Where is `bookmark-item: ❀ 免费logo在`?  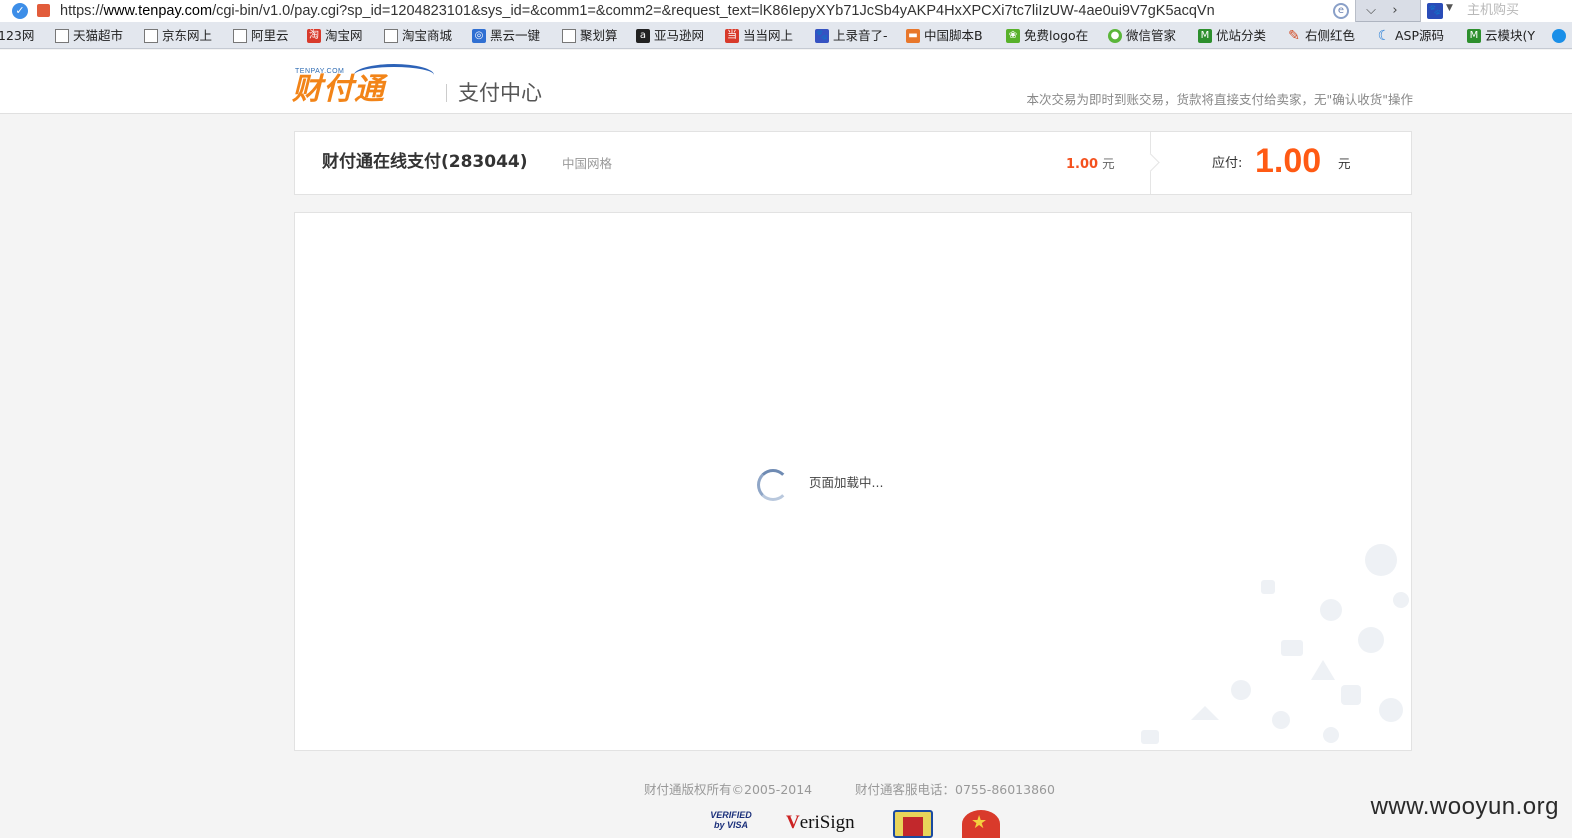 bookmark-item: ❀ 免费logo在 is located at coordinates (1047, 35).